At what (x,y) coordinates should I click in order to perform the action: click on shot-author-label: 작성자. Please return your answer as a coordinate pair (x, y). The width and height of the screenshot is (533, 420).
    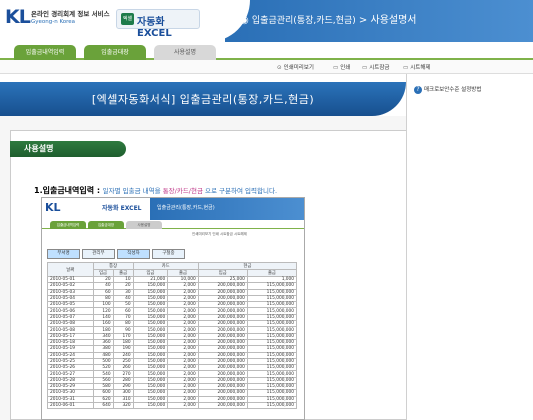
    Looking at the image, I should click on (133, 254).